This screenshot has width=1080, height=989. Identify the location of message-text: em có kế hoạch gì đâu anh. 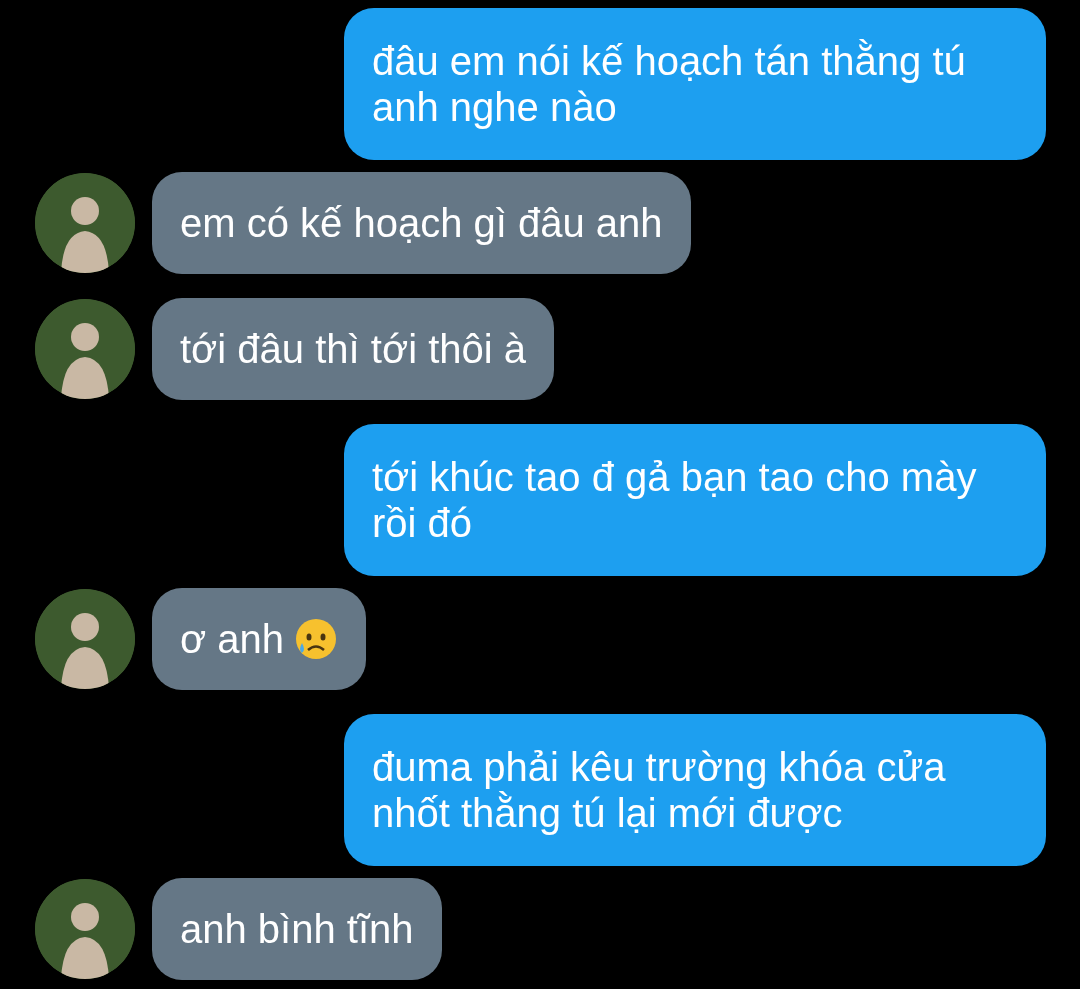
(421, 223).